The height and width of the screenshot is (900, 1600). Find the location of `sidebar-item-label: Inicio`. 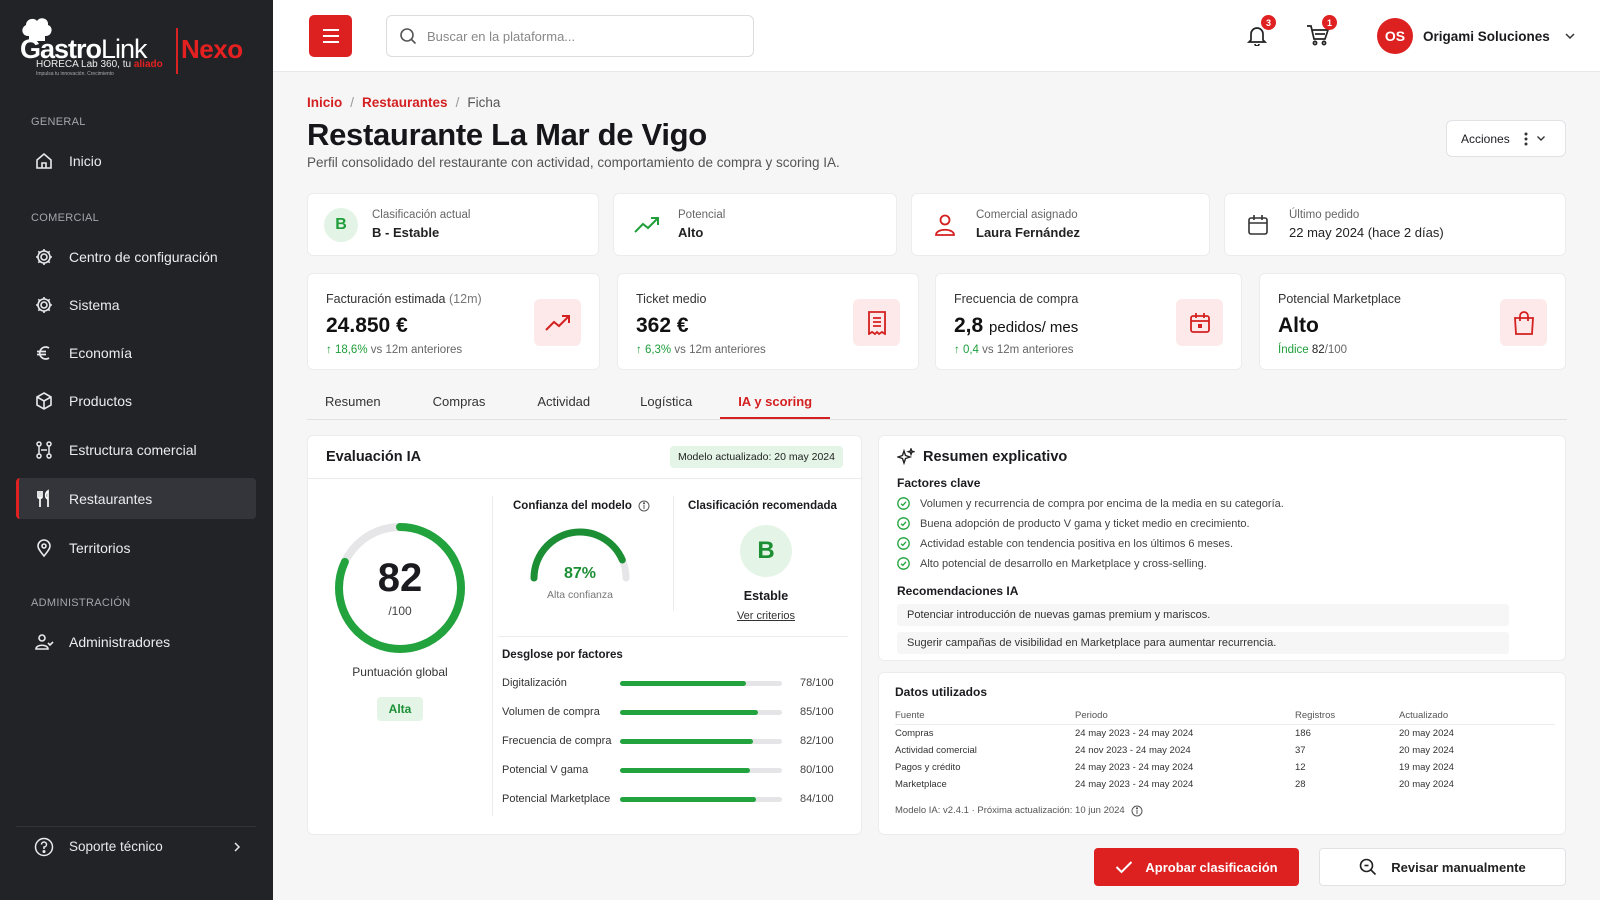

sidebar-item-label: Inicio is located at coordinates (85, 160).